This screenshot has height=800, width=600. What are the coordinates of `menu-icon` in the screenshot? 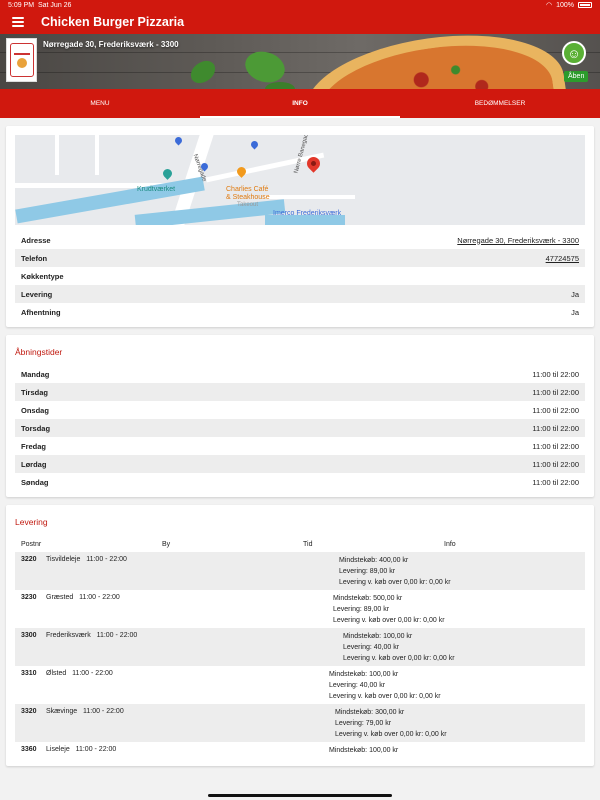 It's located at (18, 22).